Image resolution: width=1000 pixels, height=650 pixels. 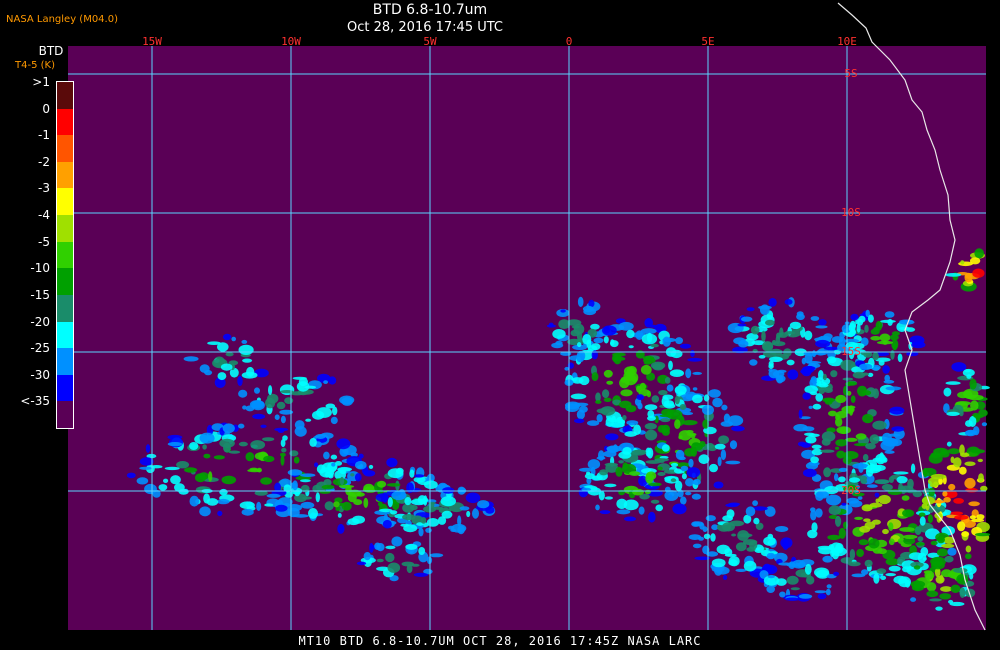 I want to click on legend-label: -25, so click(x=40, y=348).